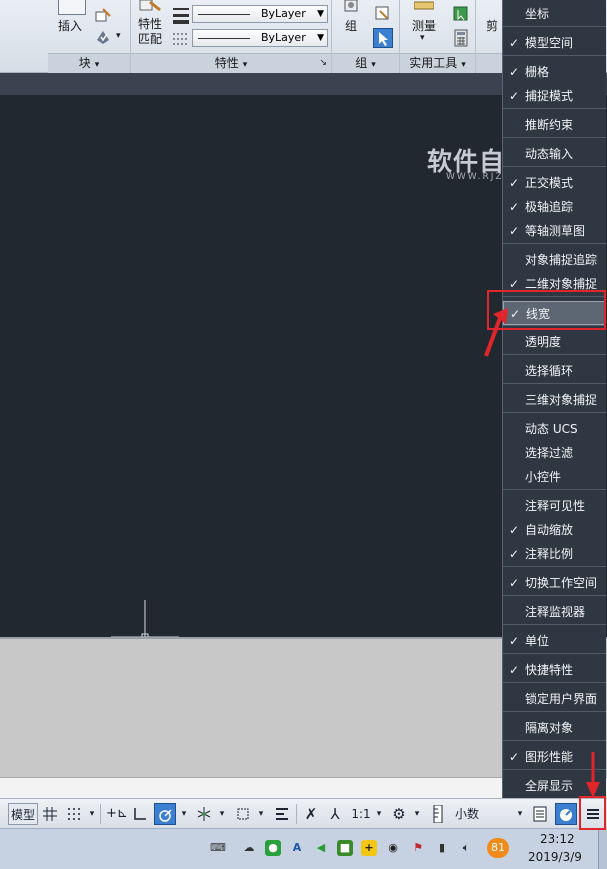 This screenshot has height=869, width=607. I want to click on menu-item-label: 推断约束, so click(549, 125).